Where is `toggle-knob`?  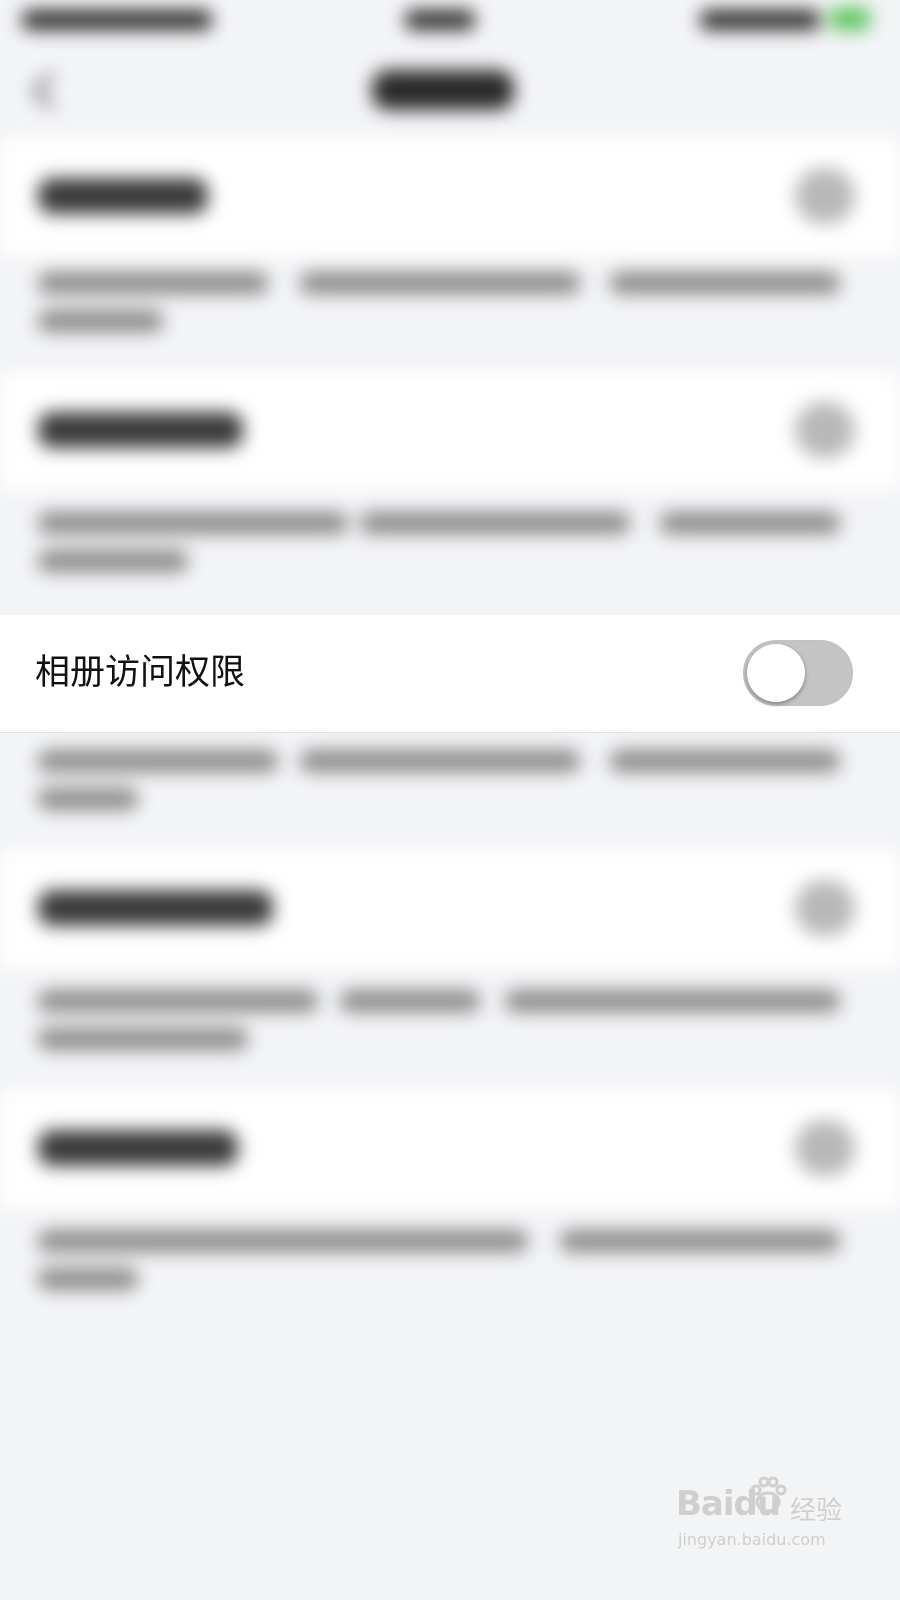 toggle-knob is located at coordinates (776, 673).